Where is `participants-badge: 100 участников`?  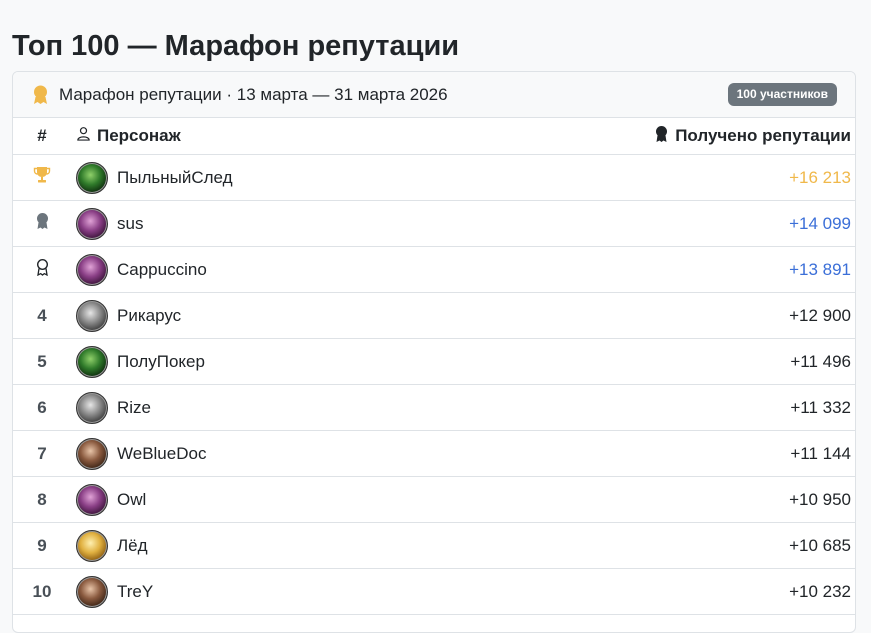
participants-badge: 100 участников is located at coordinates (782, 94).